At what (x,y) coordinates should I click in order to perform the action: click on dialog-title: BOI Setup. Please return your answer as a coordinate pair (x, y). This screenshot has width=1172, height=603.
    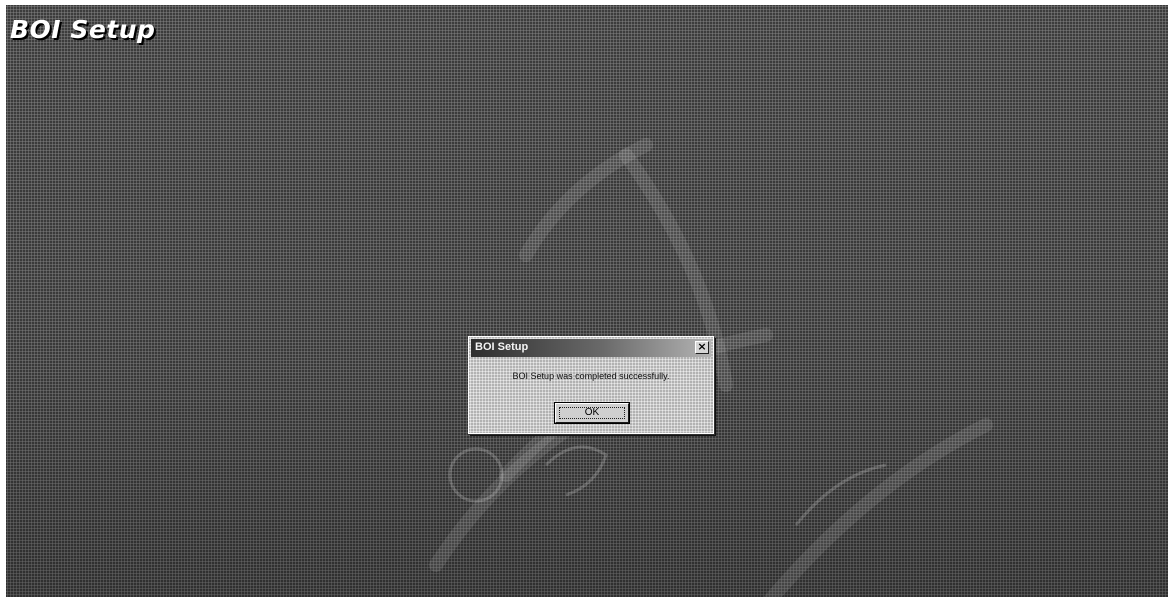
    Looking at the image, I should click on (502, 347).